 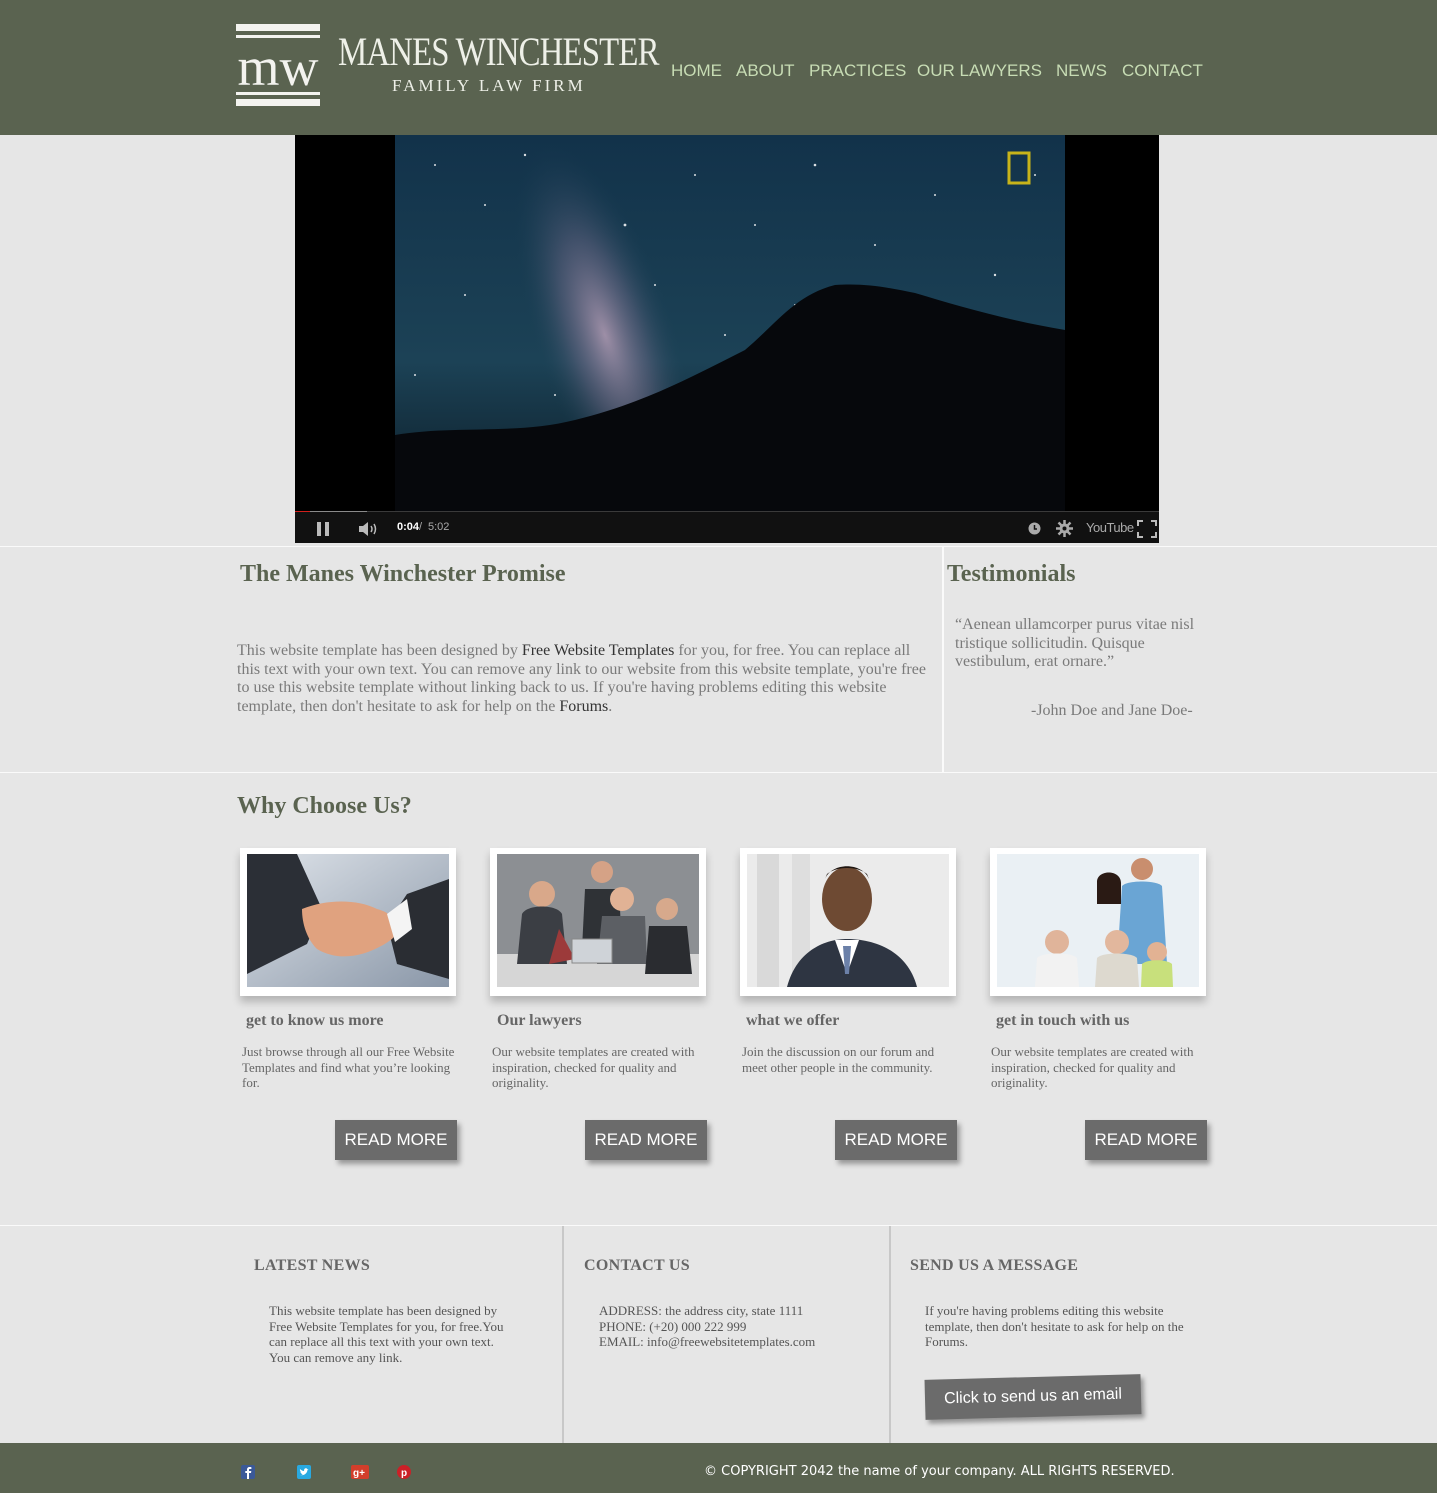 I want to click on pinterest-icon: p, so click(x=404, y=1472).